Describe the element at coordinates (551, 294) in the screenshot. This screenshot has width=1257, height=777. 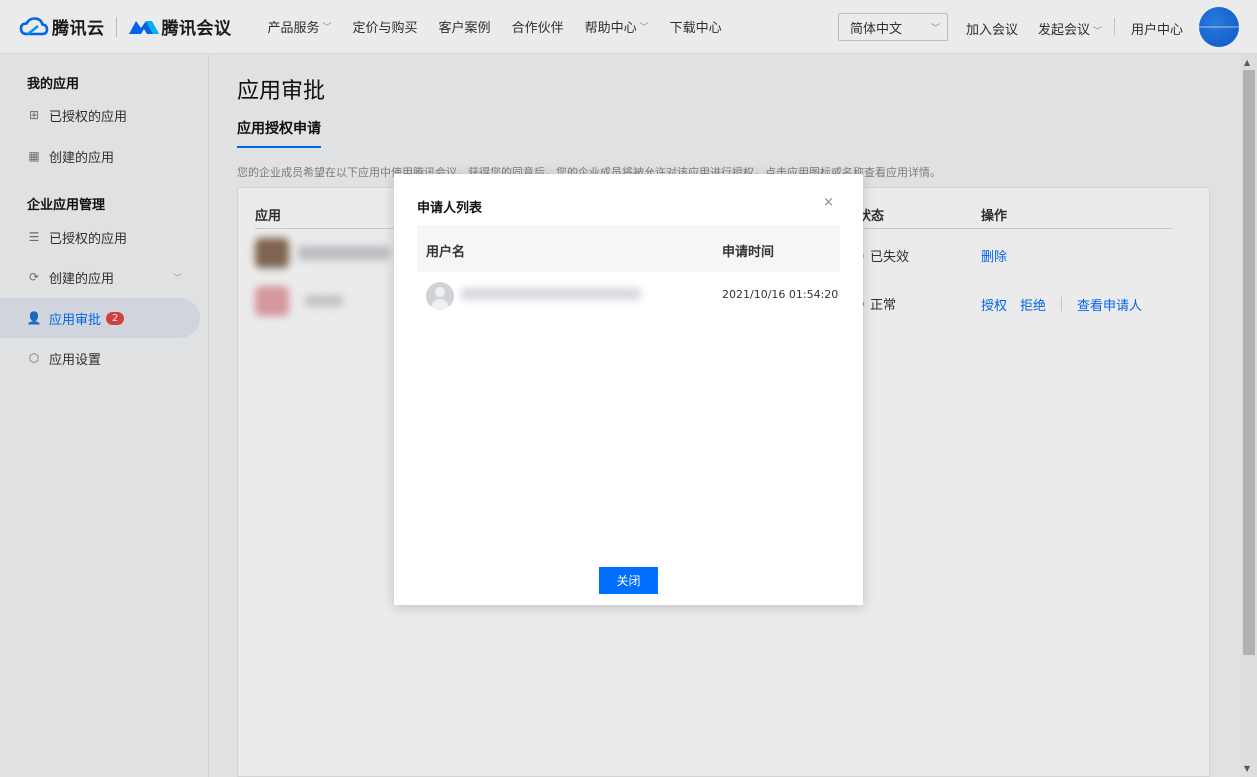
I see `applicant-name-blurred` at that location.